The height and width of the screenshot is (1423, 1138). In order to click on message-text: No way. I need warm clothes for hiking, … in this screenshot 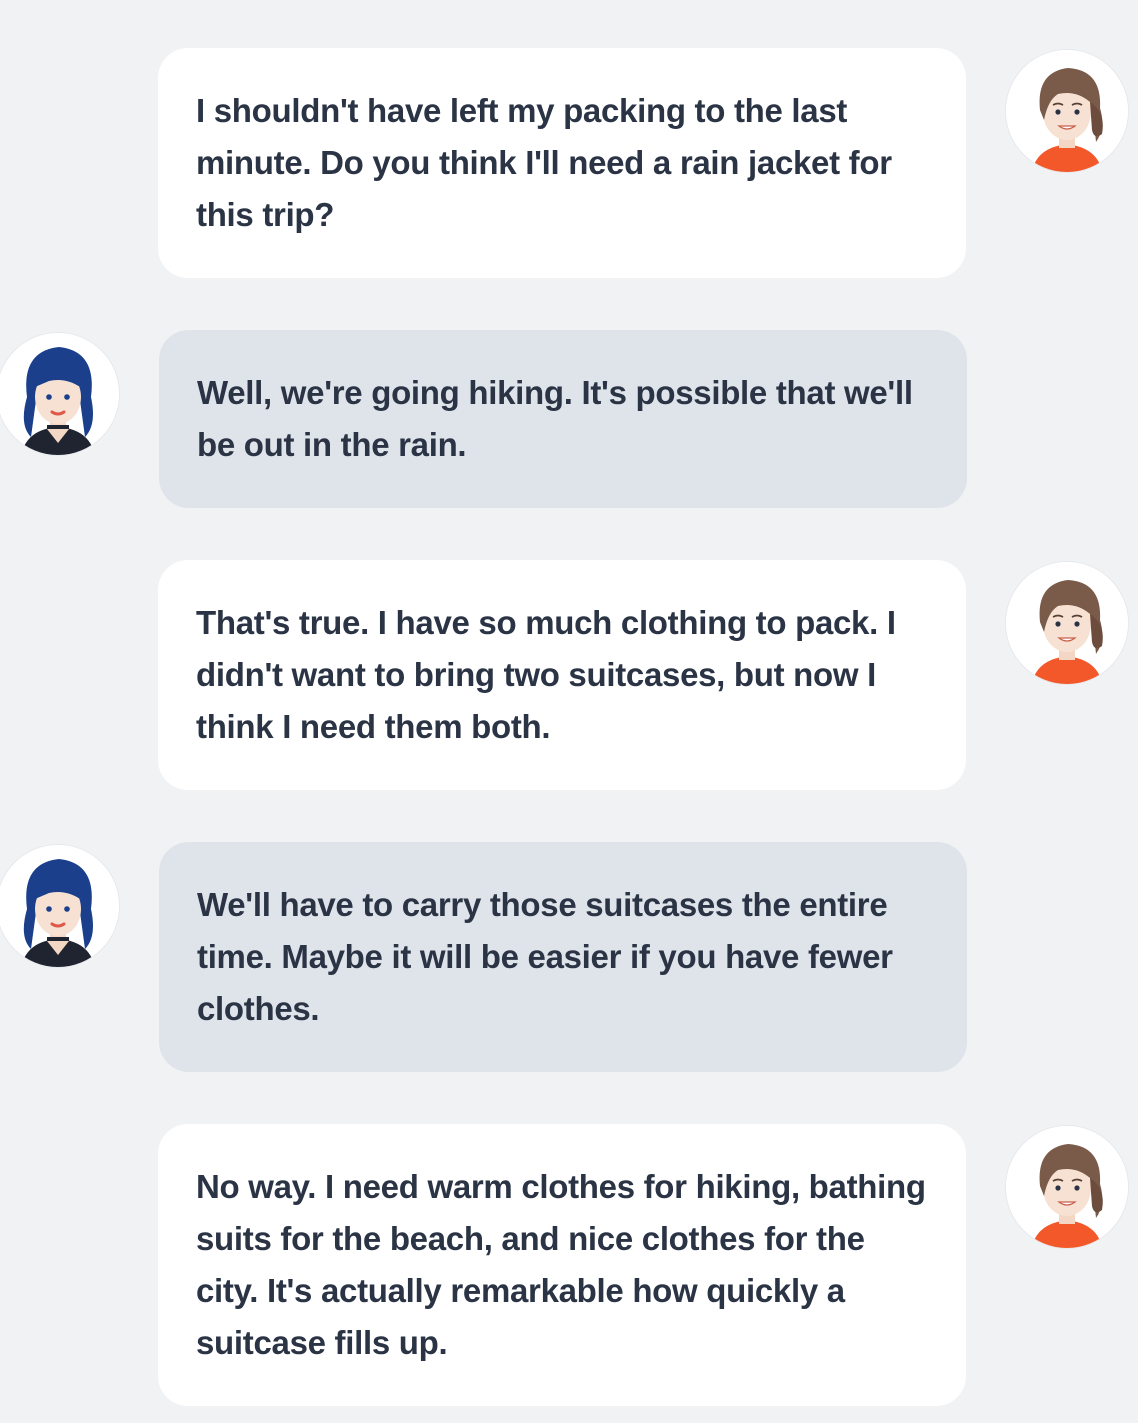, I will do `click(561, 1264)`.